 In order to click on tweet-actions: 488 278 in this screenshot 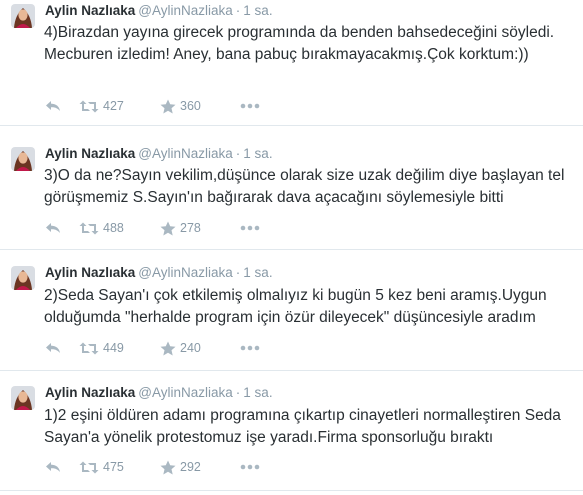, I will do `click(152, 228)`.